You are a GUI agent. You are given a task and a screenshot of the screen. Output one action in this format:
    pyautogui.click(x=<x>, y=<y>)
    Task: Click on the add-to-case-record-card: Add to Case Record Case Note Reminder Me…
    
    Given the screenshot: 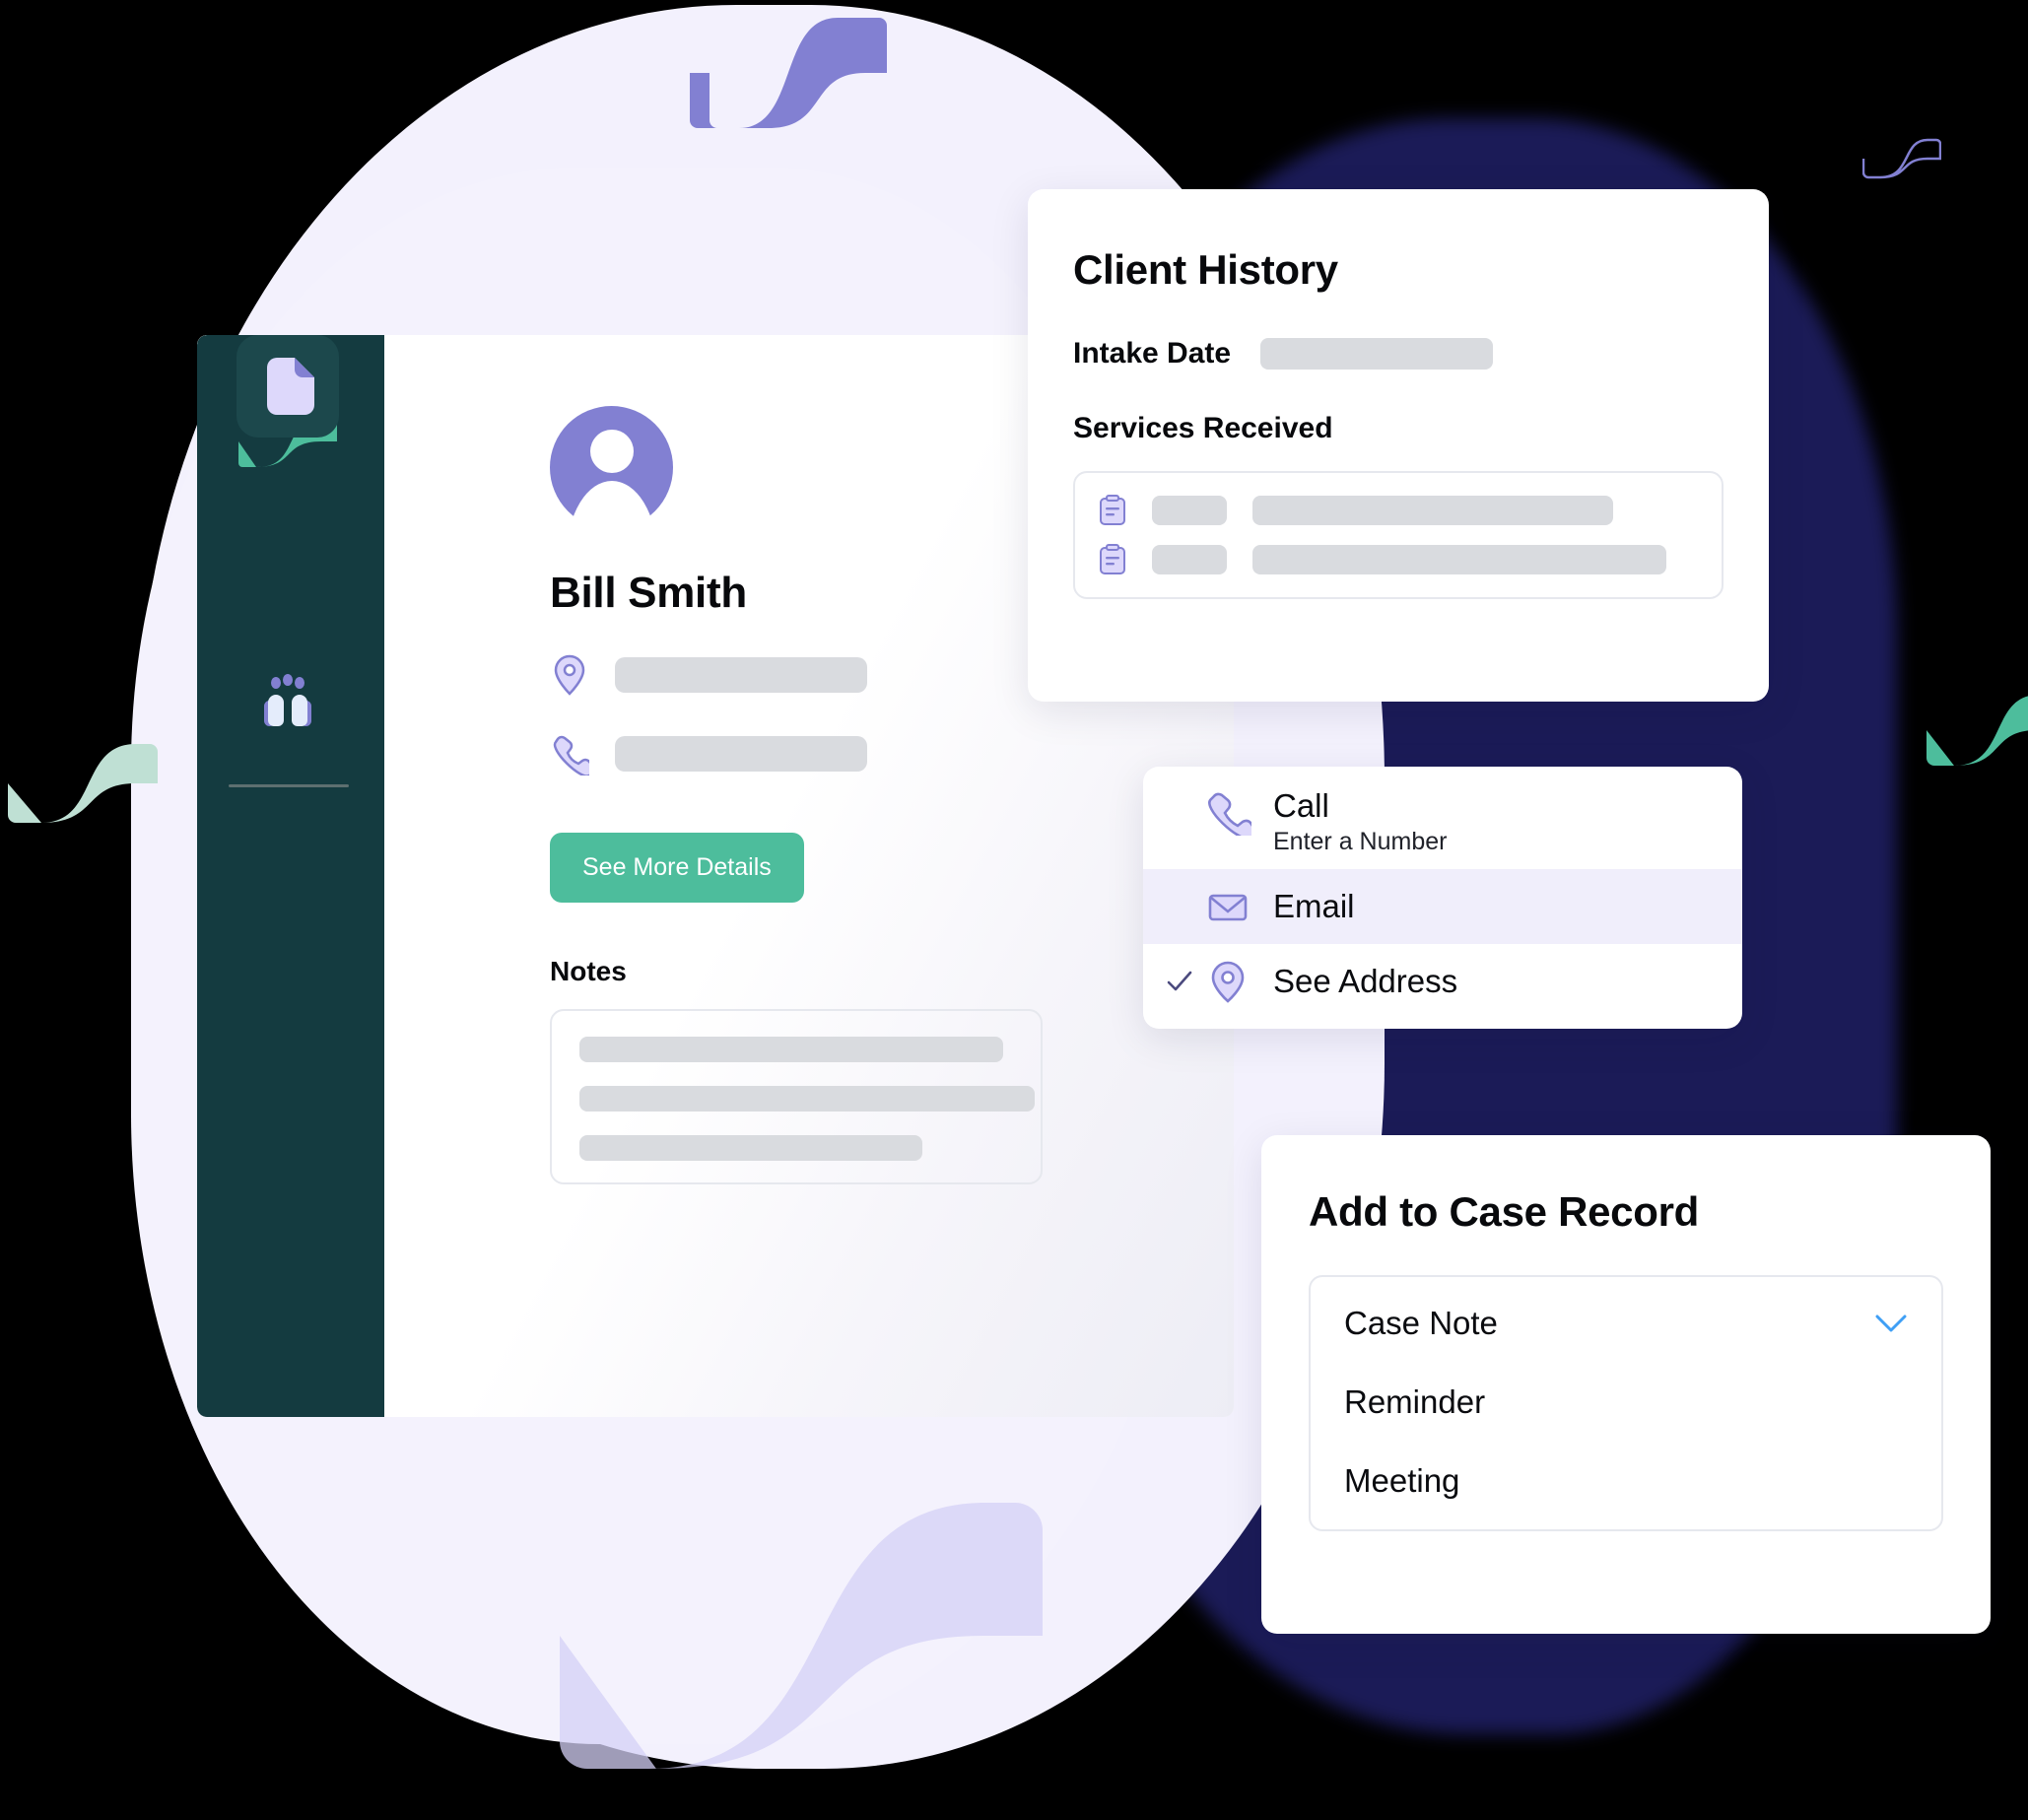 What is the action you would take?
    pyautogui.click(x=1626, y=1384)
    